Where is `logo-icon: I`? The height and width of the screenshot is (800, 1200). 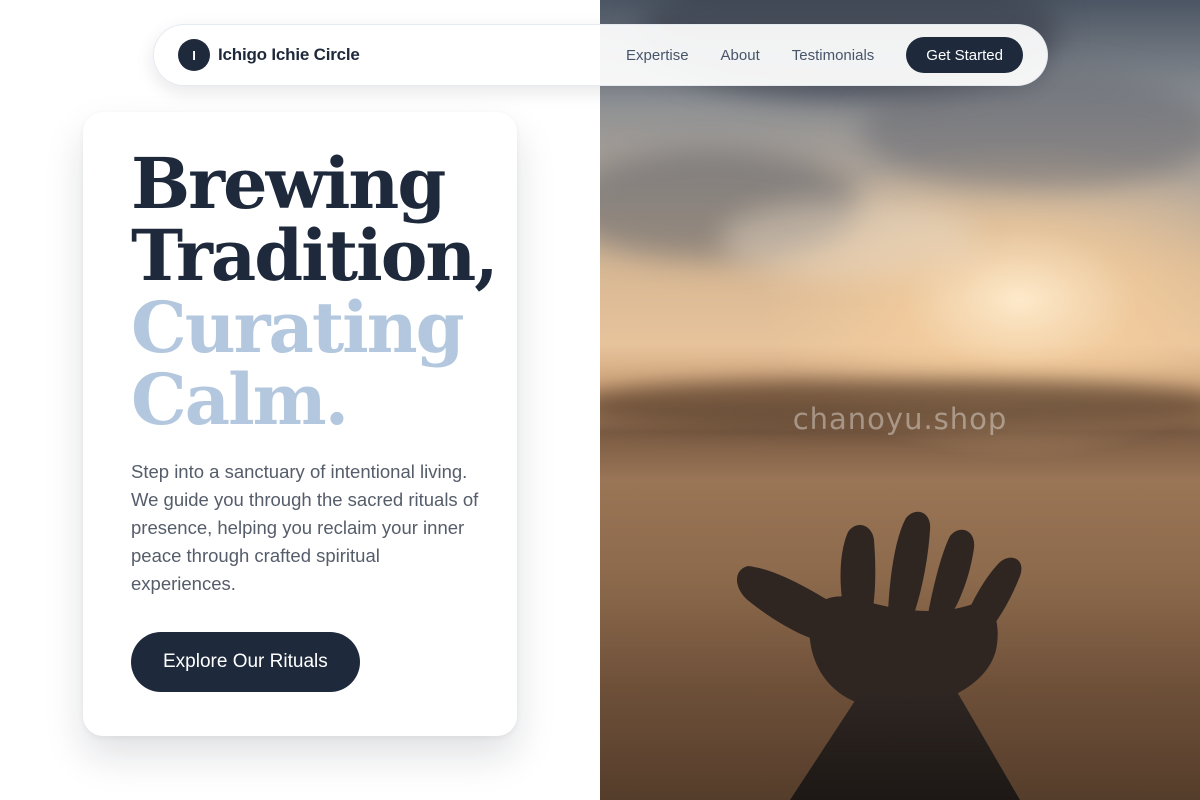
logo-icon: I is located at coordinates (194, 55).